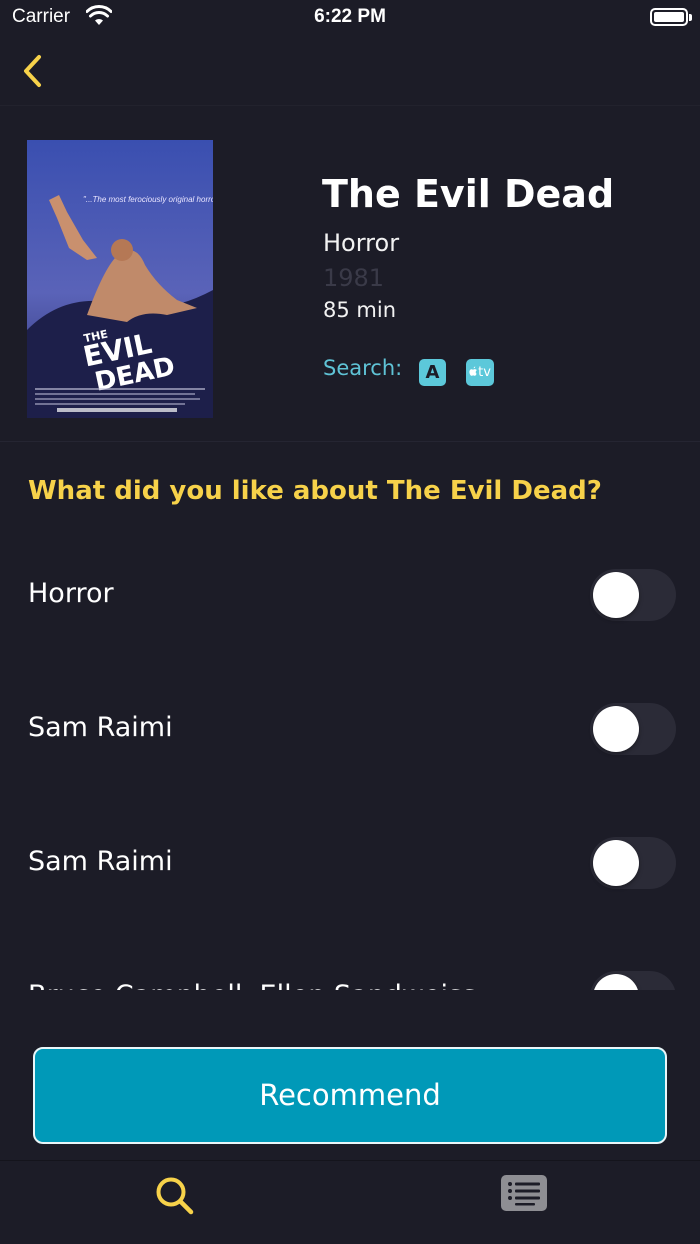  I want to click on tab-bar, so click(350, 1202).